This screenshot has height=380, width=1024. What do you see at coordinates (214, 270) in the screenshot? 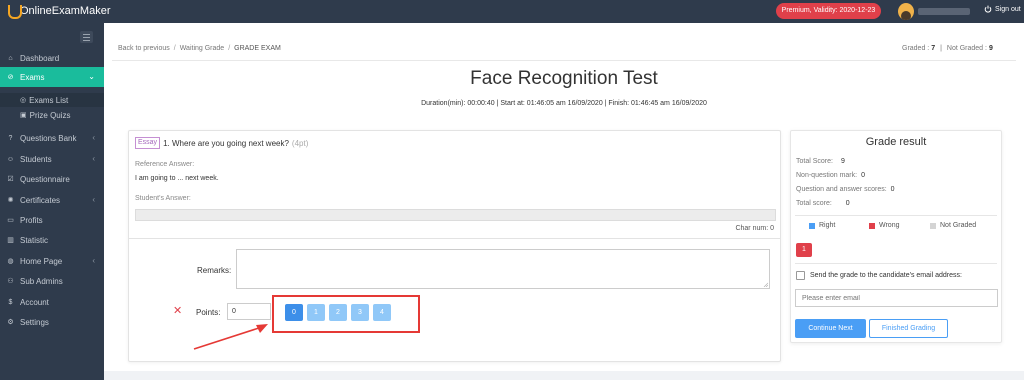
I see `remarks-label: Remarks:` at bounding box center [214, 270].